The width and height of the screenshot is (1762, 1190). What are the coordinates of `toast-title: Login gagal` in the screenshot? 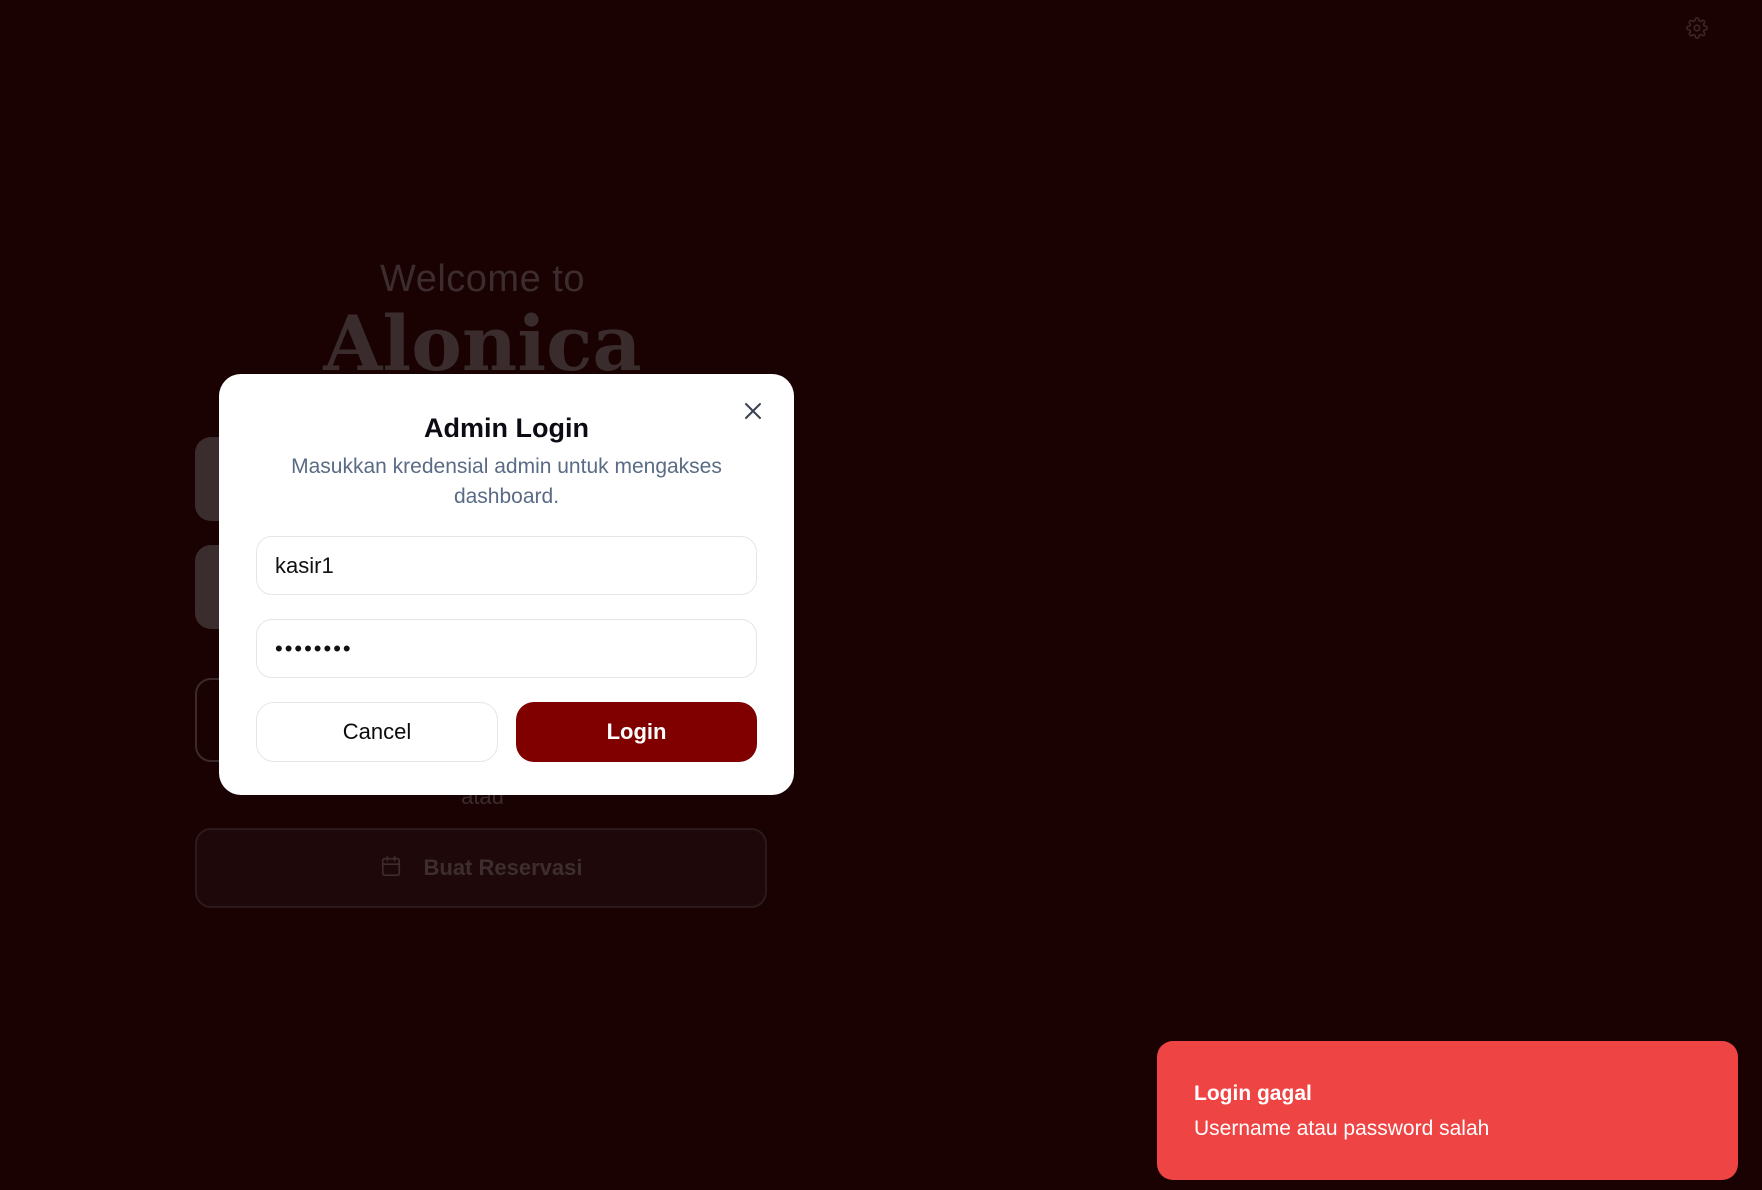 It's located at (1253, 1093).